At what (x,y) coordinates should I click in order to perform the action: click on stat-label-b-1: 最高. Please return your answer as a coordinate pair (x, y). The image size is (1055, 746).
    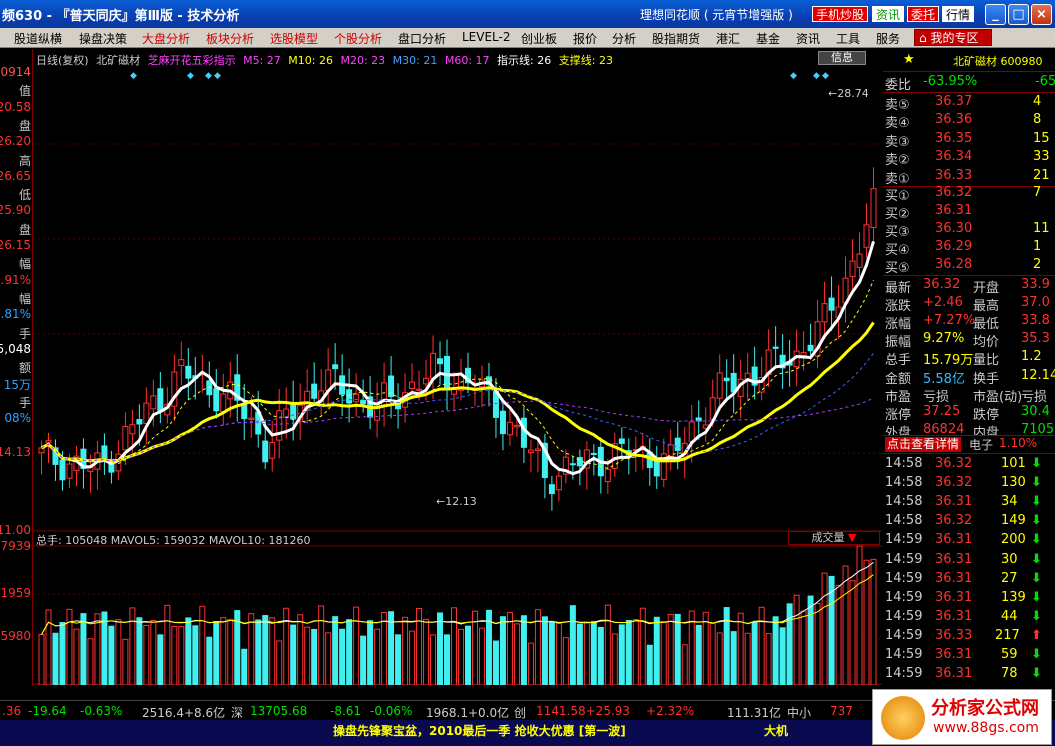
    Looking at the image, I should click on (986, 307).